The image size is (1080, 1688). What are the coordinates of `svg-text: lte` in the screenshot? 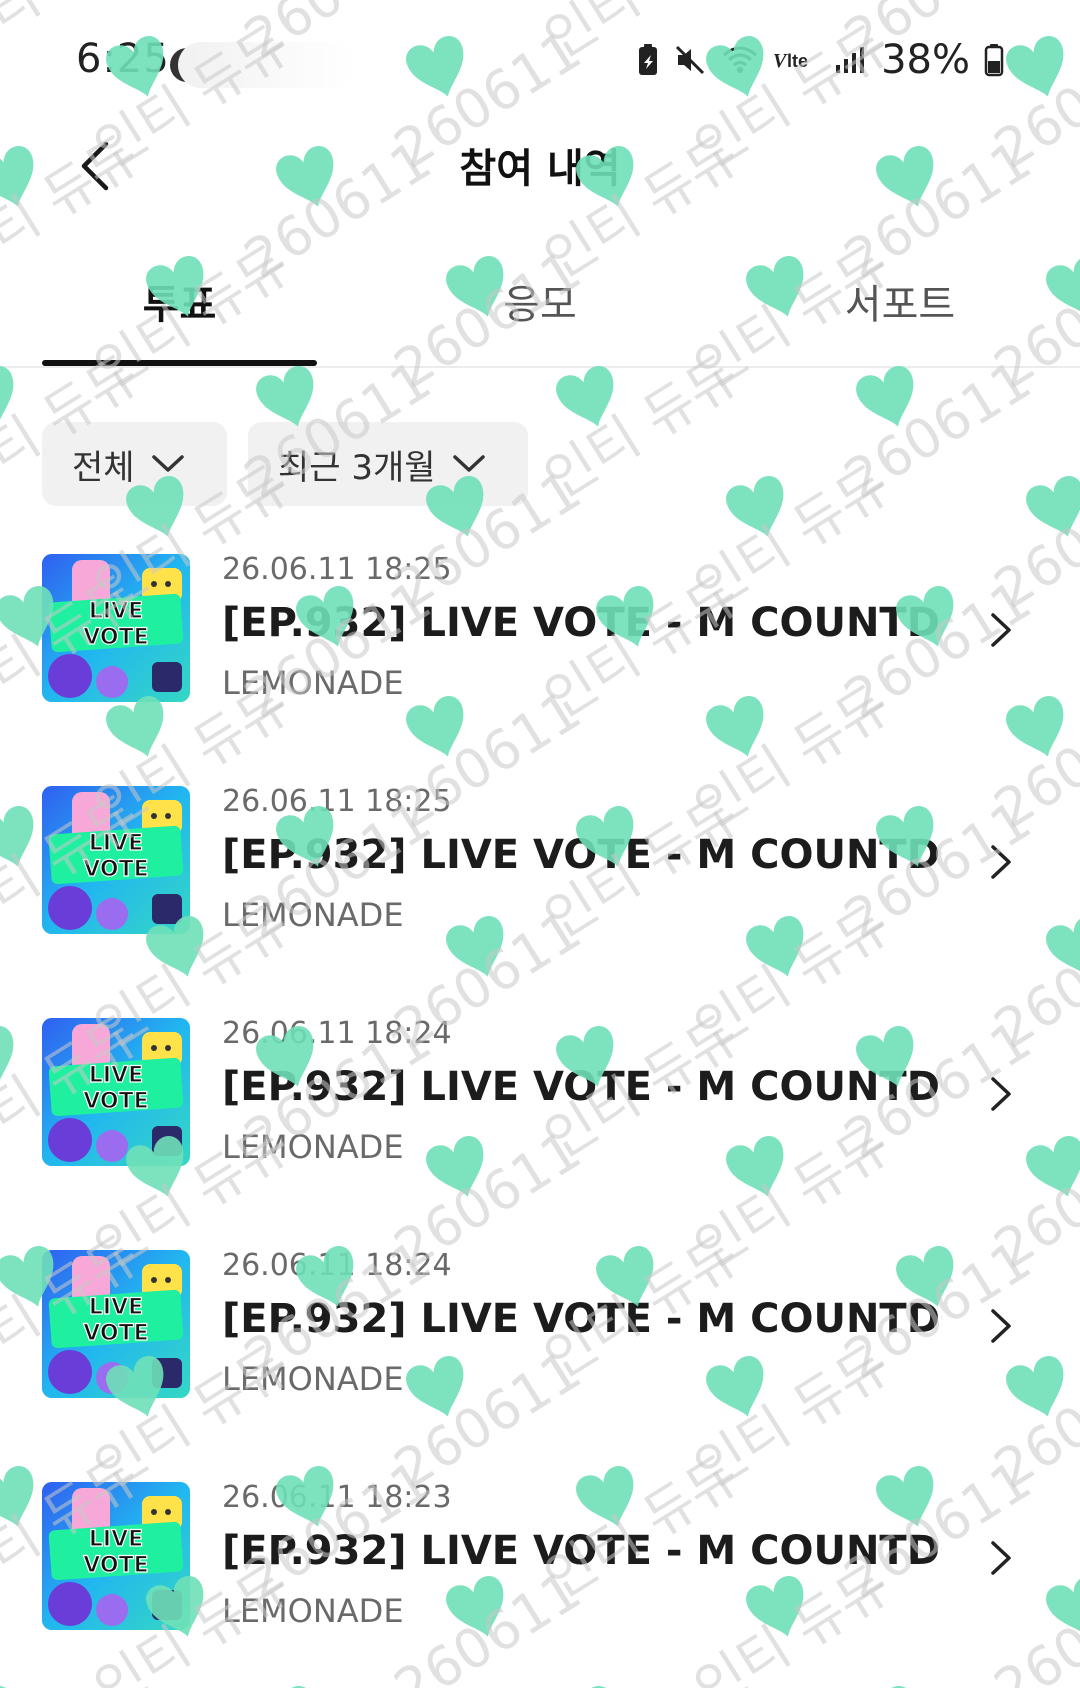 It's located at (797, 61).